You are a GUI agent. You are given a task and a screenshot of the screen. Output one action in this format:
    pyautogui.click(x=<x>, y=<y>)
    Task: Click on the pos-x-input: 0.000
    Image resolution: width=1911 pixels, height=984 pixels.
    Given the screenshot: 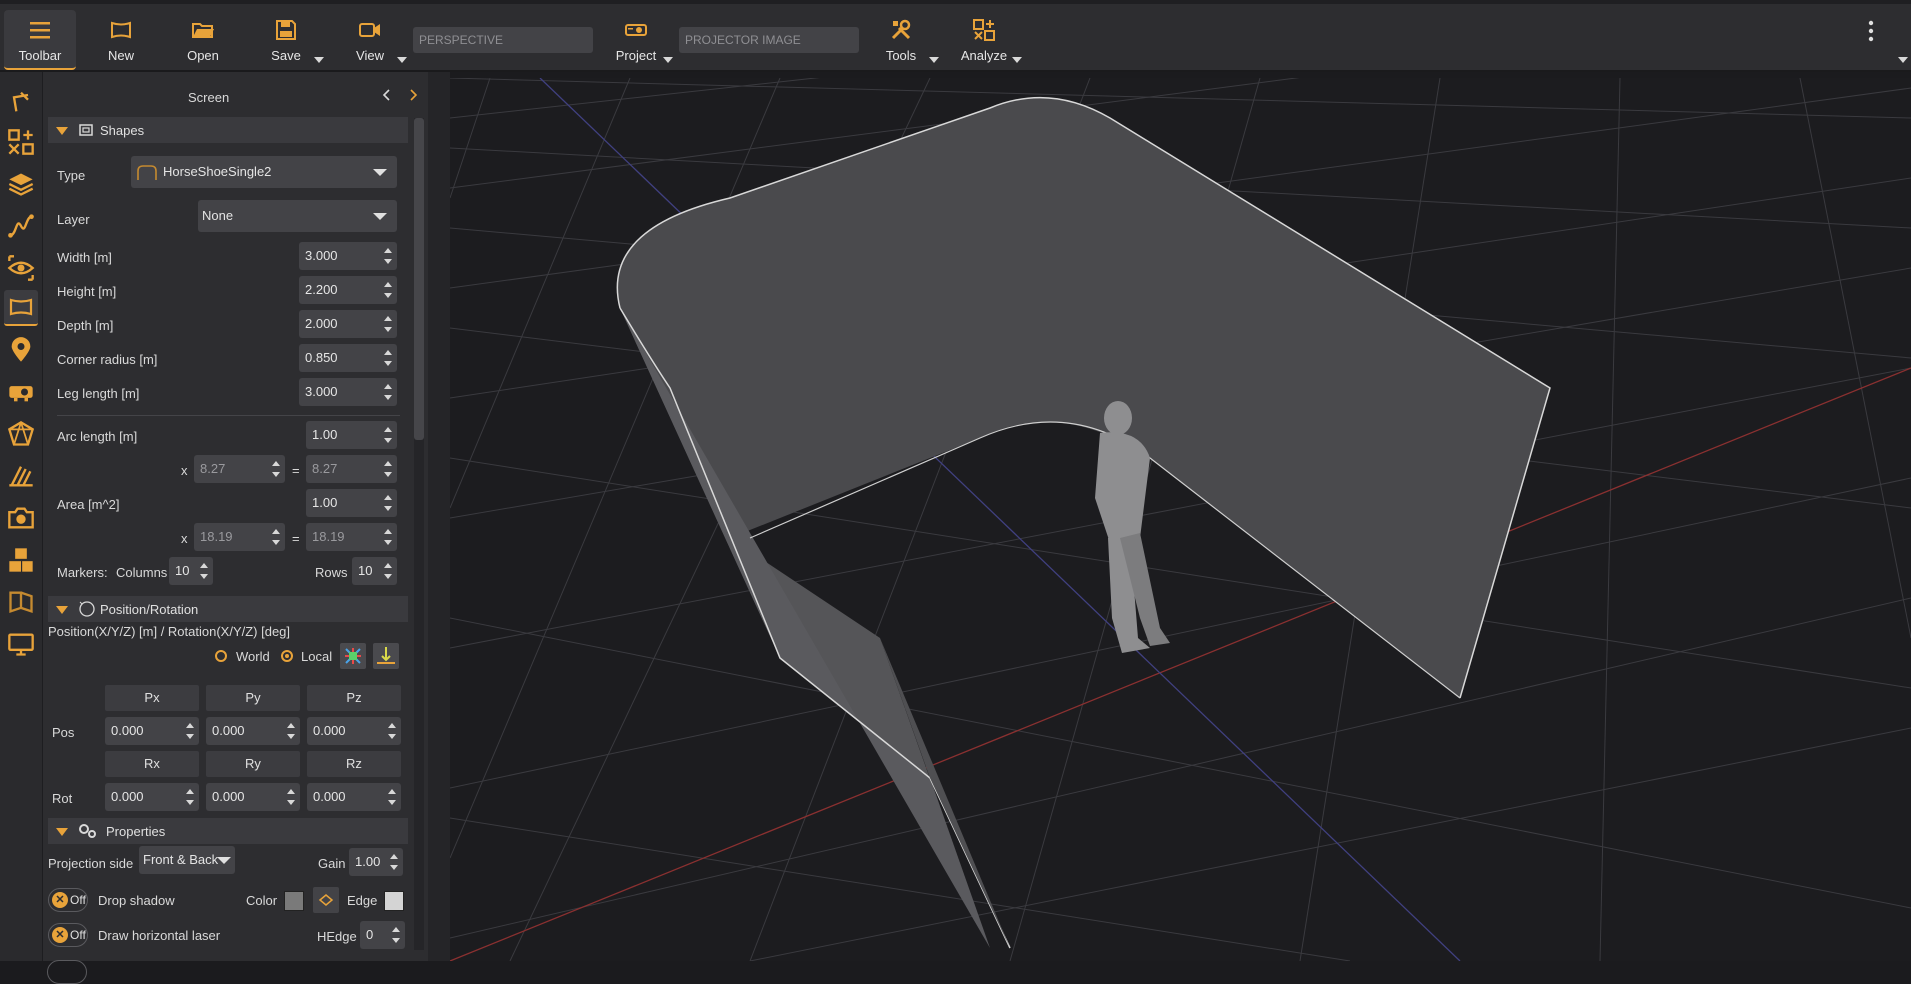 What is the action you would take?
    pyautogui.click(x=152, y=731)
    